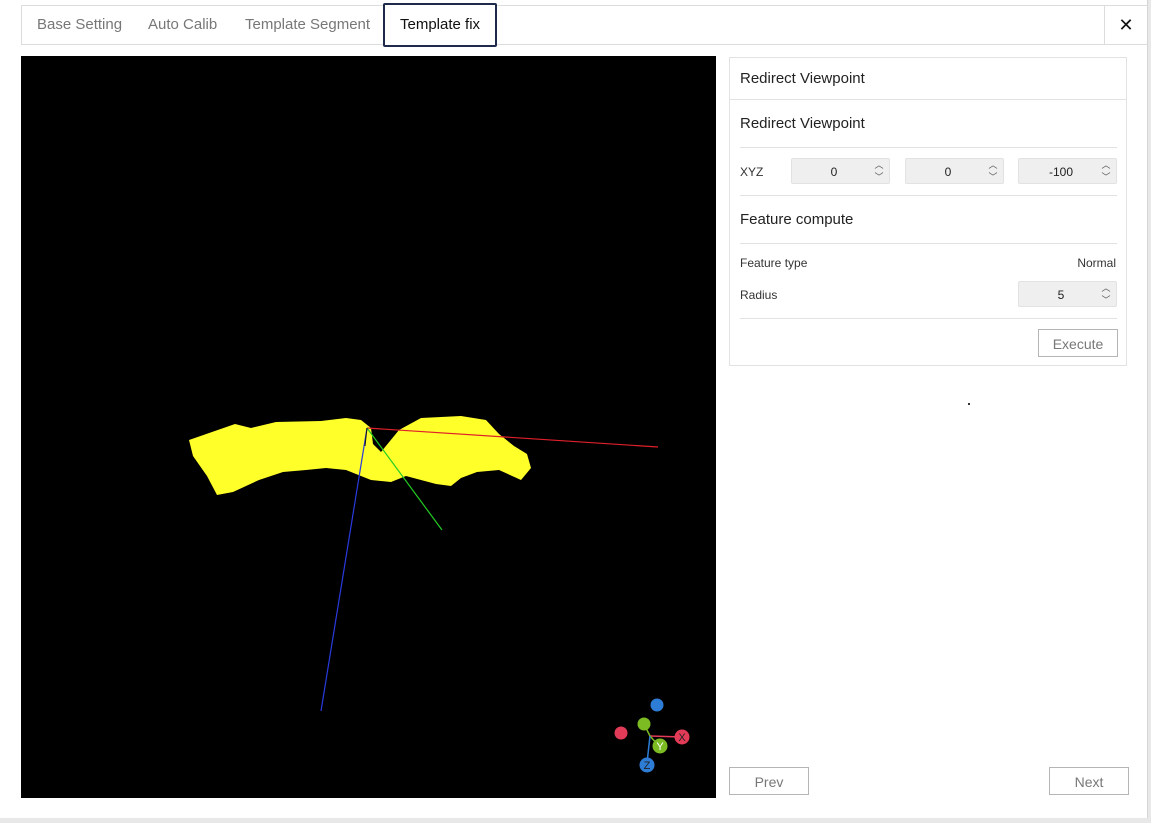 Image resolution: width=1151 pixels, height=823 pixels. What do you see at coordinates (928, 79) in the screenshot?
I see `panel-header: Redirect Viewpoint` at bounding box center [928, 79].